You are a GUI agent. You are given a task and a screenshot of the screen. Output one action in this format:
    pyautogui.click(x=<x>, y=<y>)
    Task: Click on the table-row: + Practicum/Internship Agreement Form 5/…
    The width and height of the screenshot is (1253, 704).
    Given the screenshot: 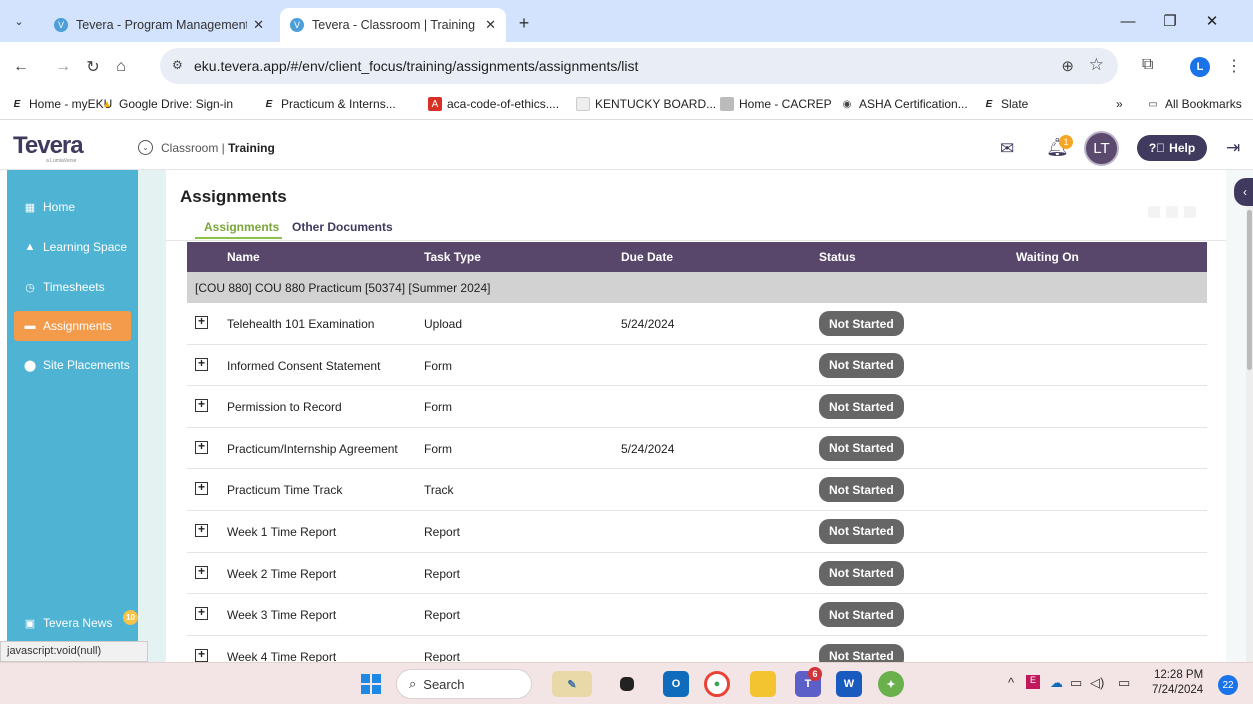 What is the action you would take?
    pyautogui.click(x=697, y=449)
    